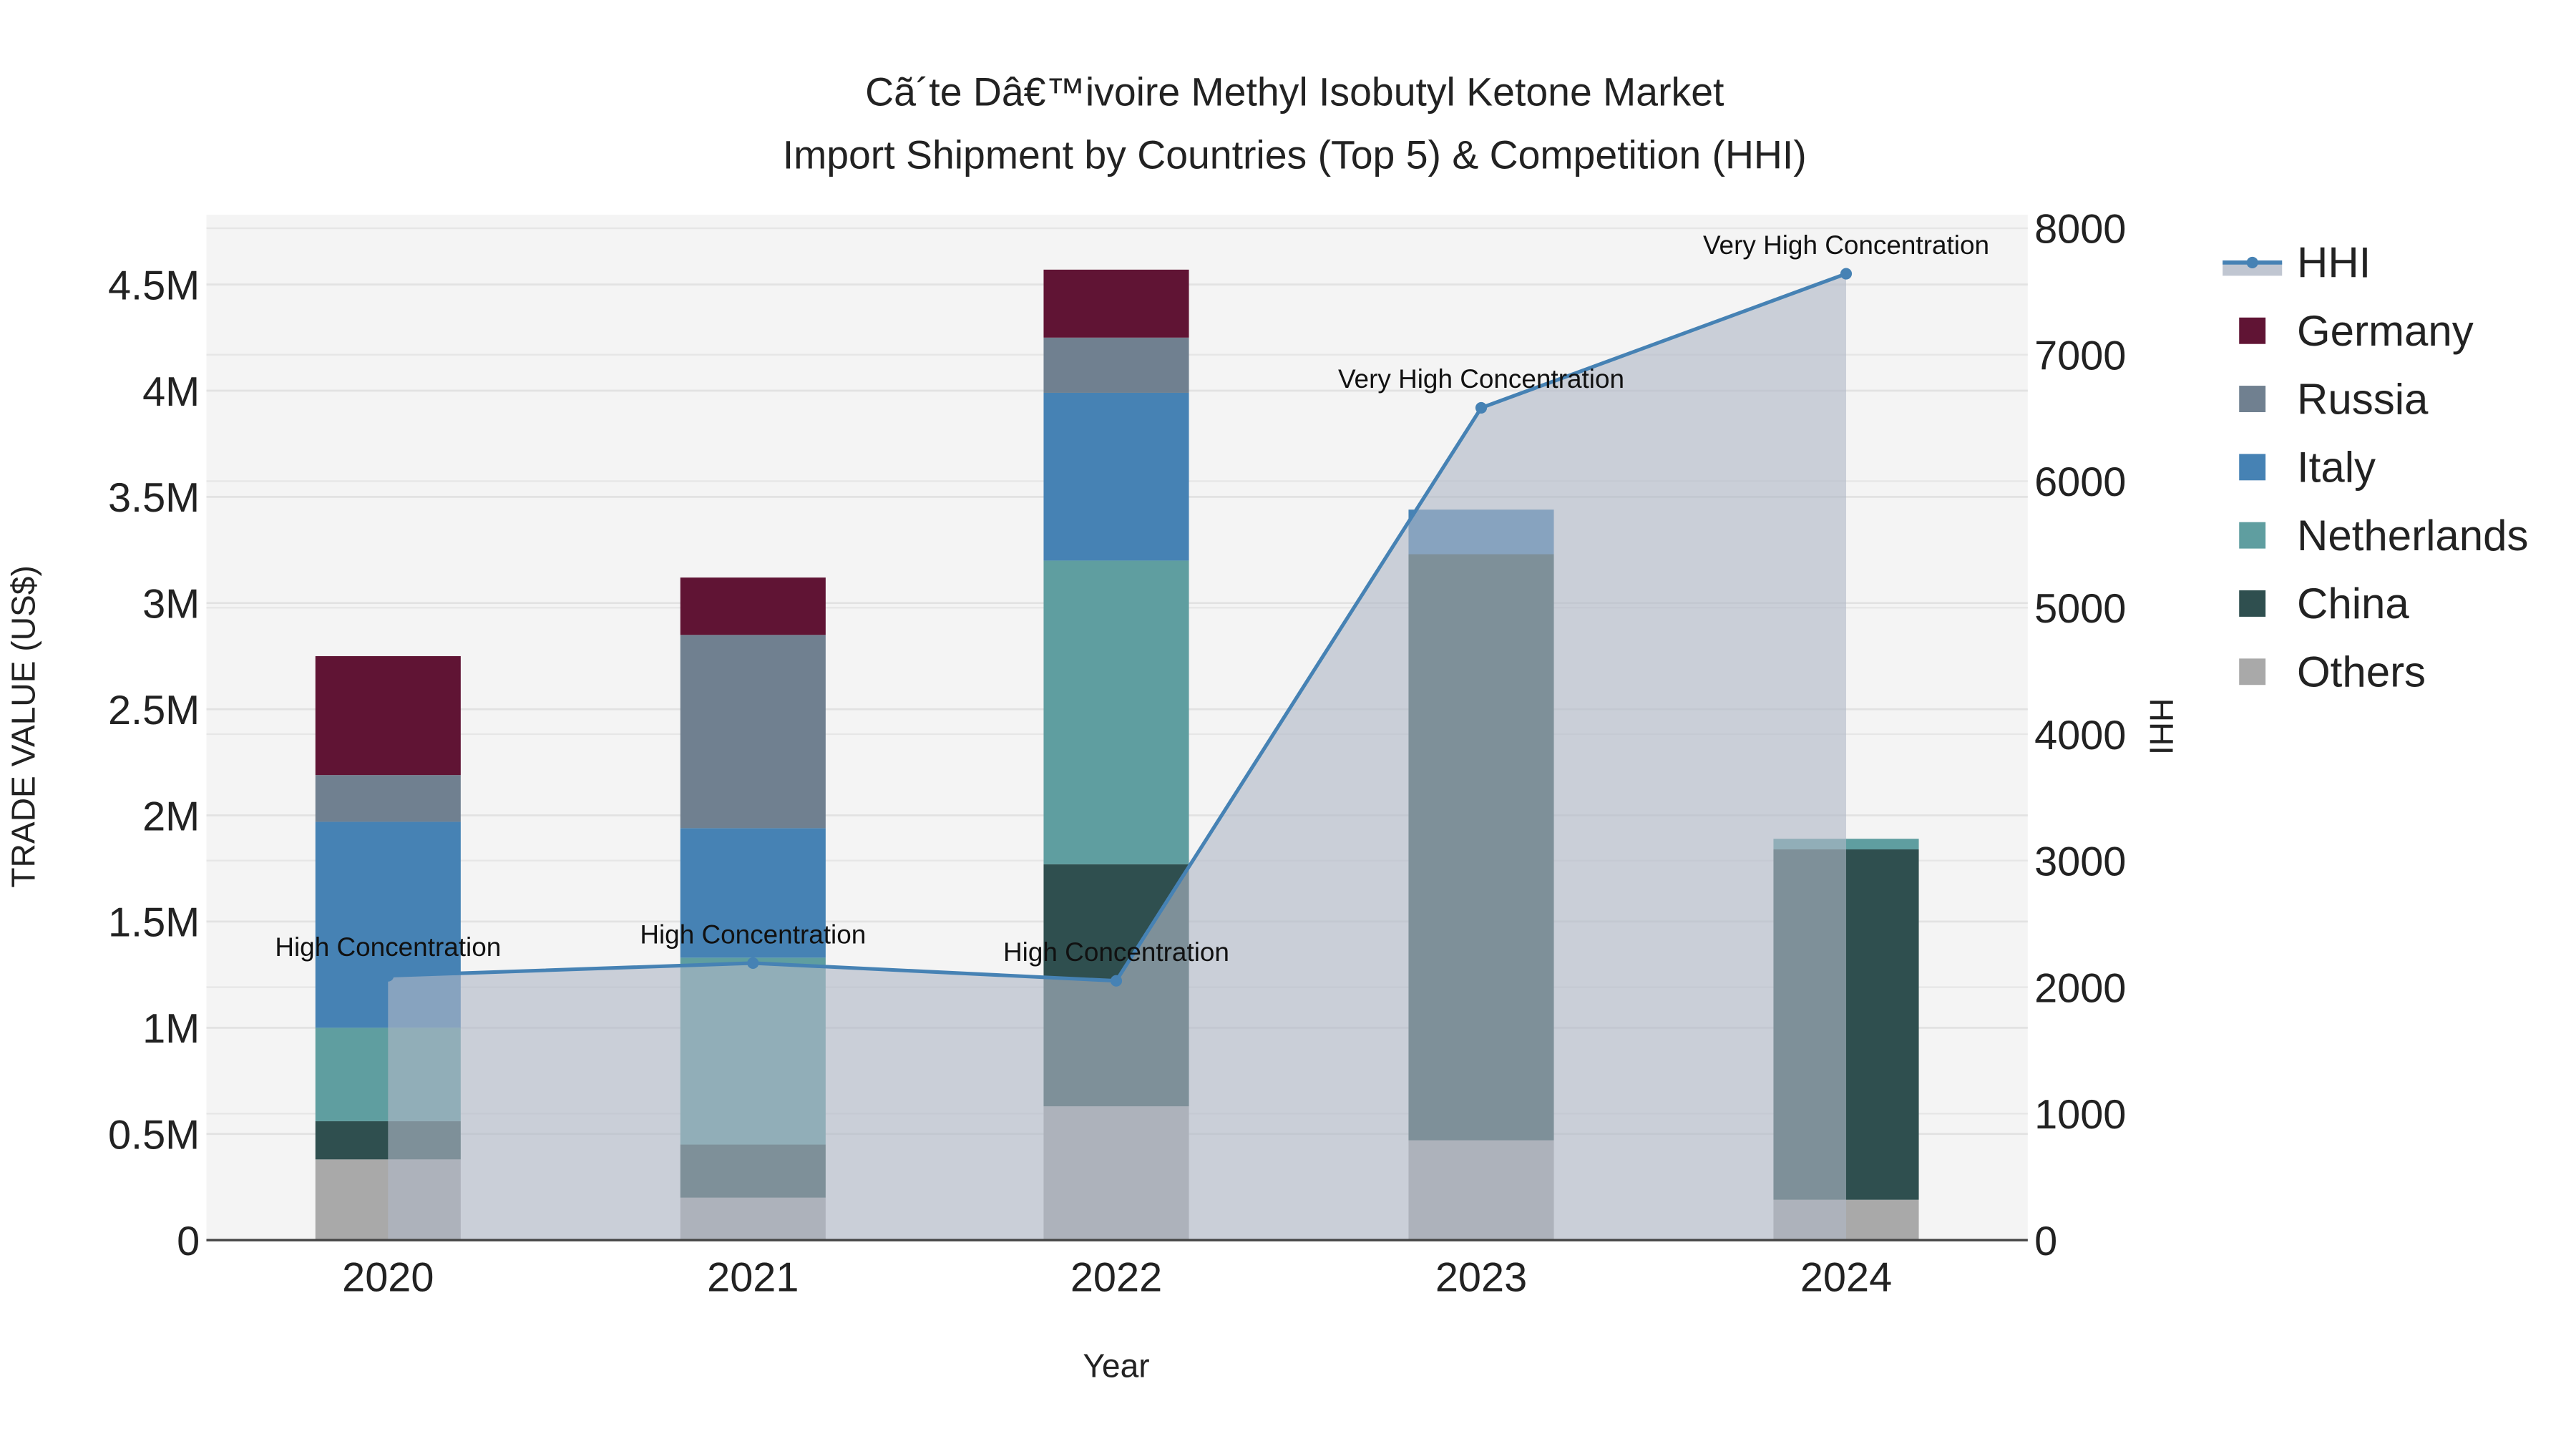 The height and width of the screenshot is (1449, 2576). Describe the element at coordinates (753, 934) in the screenshot. I see `hhi-annotation-2021: High Concentration` at that location.